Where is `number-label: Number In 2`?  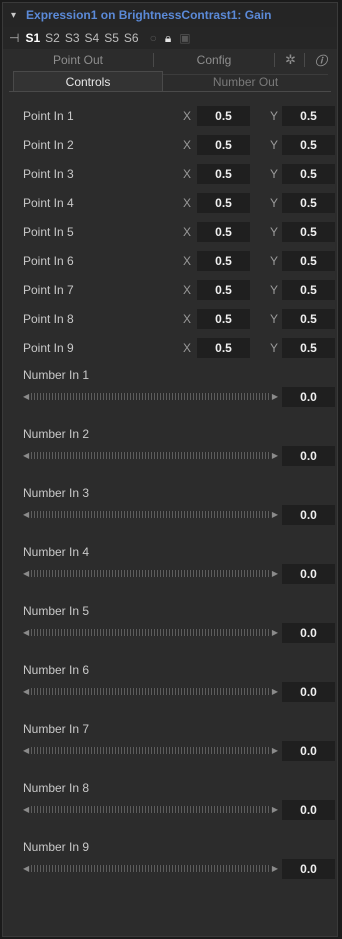 number-label: Number In 2 is located at coordinates (56, 434).